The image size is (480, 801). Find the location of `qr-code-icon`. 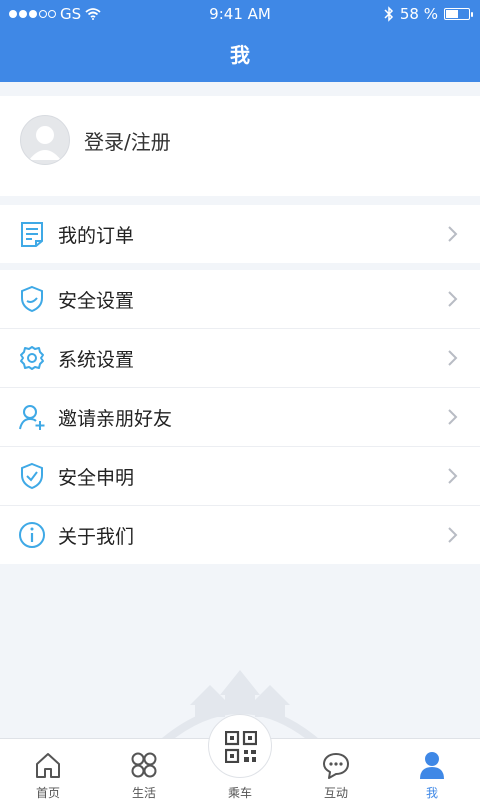

qr-code-icon is located at coordinates (241, 747).